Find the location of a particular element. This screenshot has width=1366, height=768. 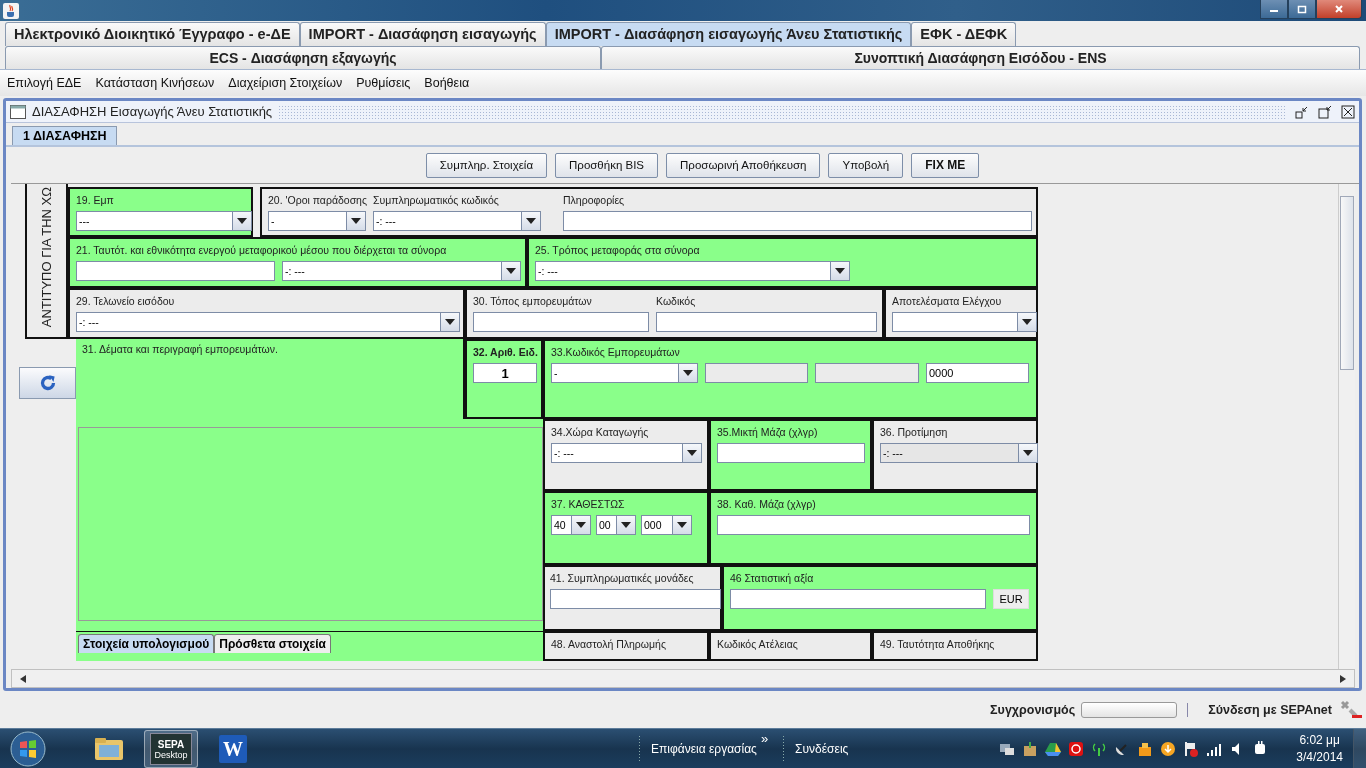

app-tab: Ηλεκτρονικό Διοικητικό Έγγραφο - e-ΔΕ is located at coordinates (152, 34).